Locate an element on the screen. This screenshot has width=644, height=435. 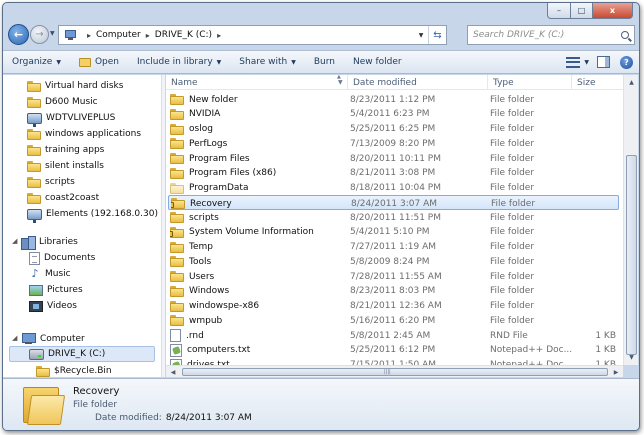
table-row: New folder 8/23/2011 1:12 PM File folder is located at coordinates (393, 99).